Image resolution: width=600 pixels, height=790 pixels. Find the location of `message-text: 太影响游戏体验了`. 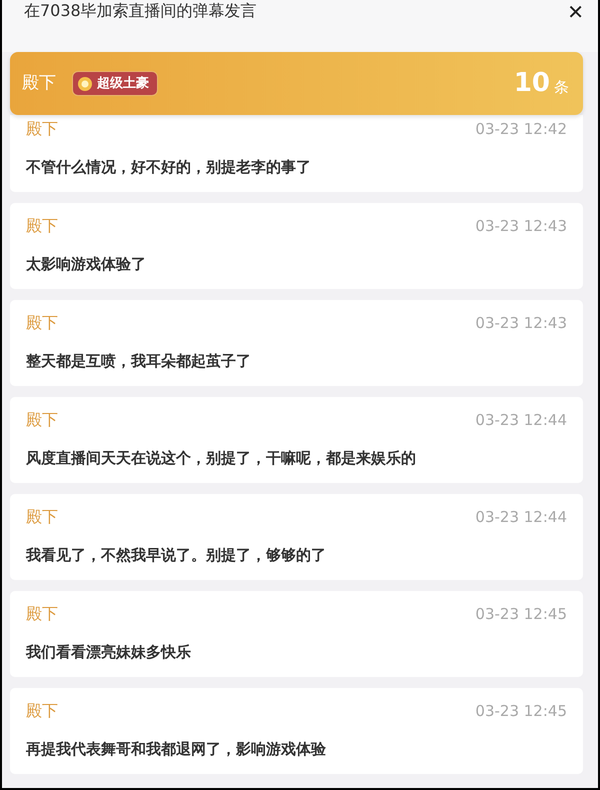

message-text: 太影响游戏体验了 is located at coordinates (86, 264).